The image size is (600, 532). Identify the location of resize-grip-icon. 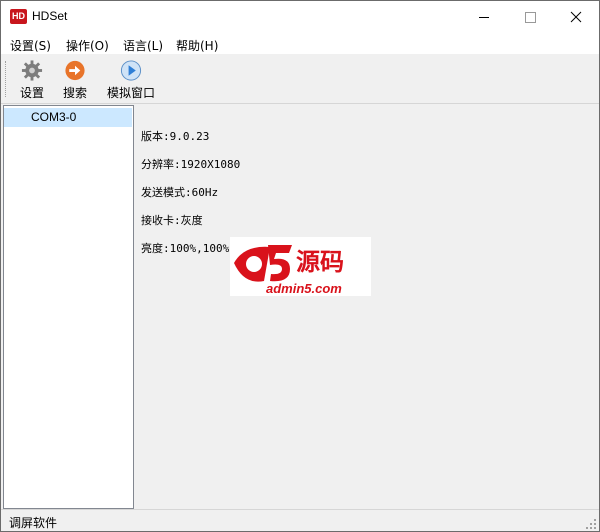
(591, 524).